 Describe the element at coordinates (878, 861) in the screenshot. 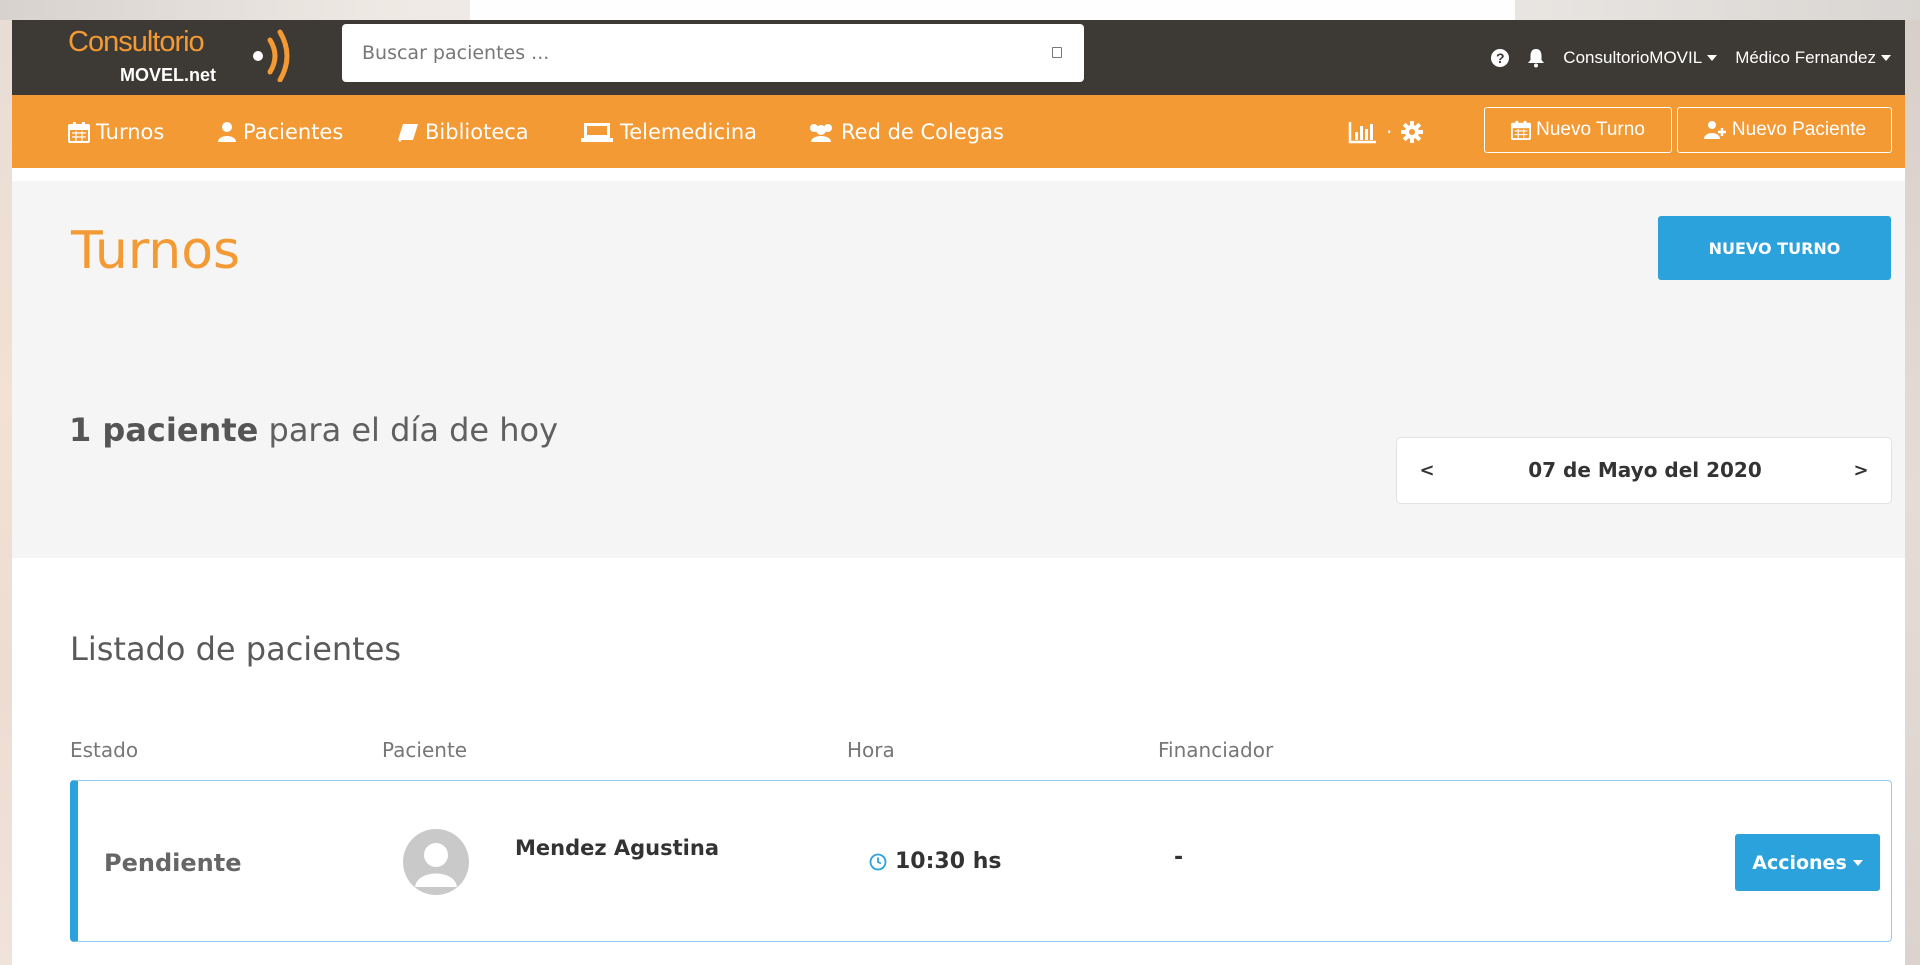

I see `clock-icon` at that location.